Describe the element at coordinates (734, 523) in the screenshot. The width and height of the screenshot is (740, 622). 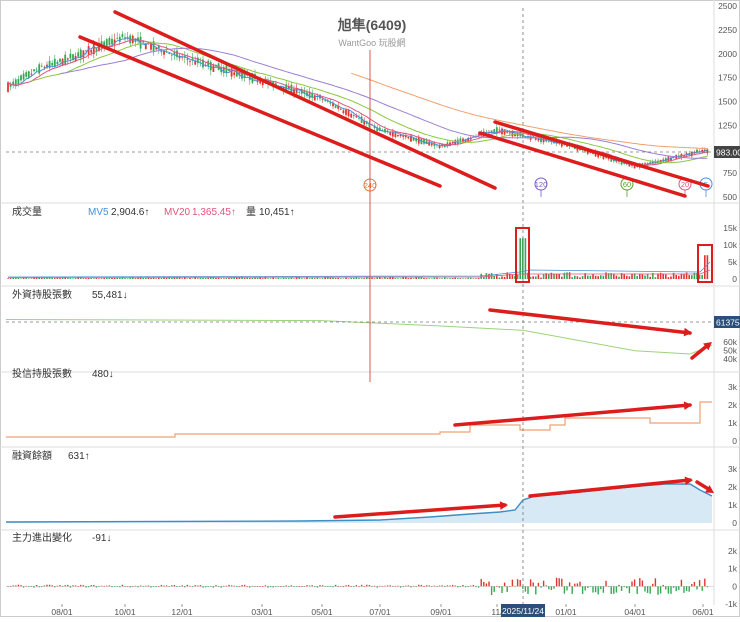
I see `y-tick-label: 0` at that location.